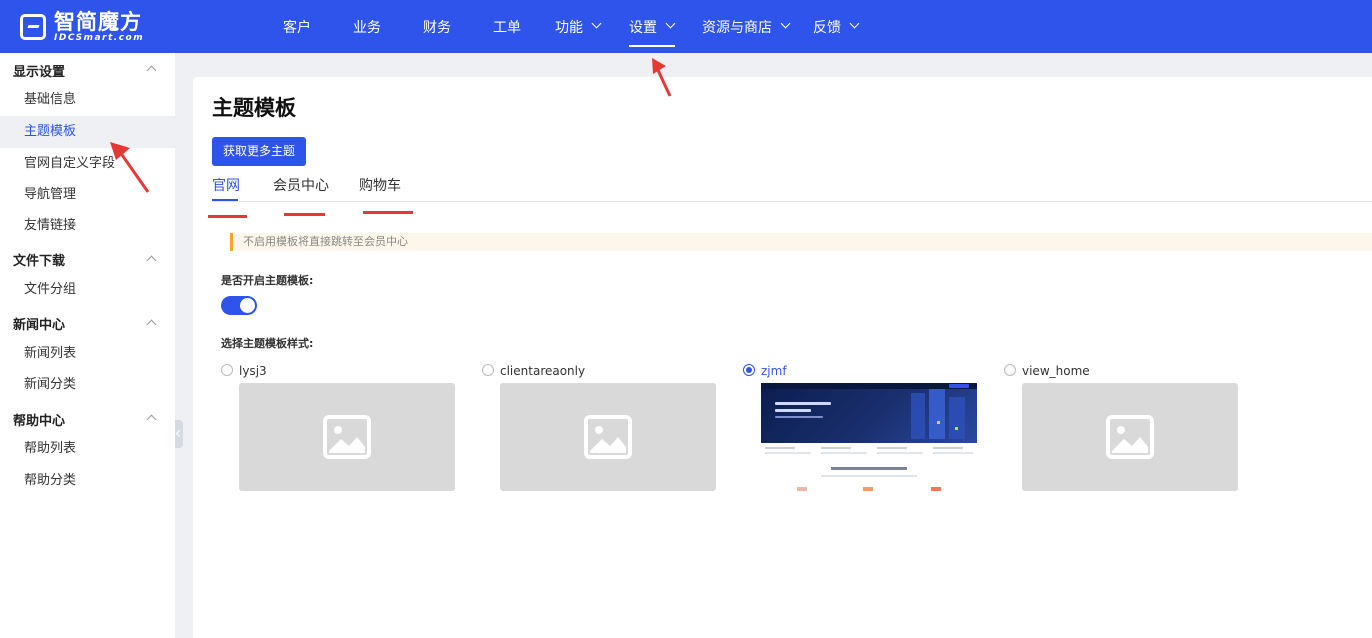 The width and height of the screenshot is (1372, 638). What do you see at coordinates (507, 26) in the screenshot?
I see `nav-item-tickets: 工单` at bounding box center [507, 26].